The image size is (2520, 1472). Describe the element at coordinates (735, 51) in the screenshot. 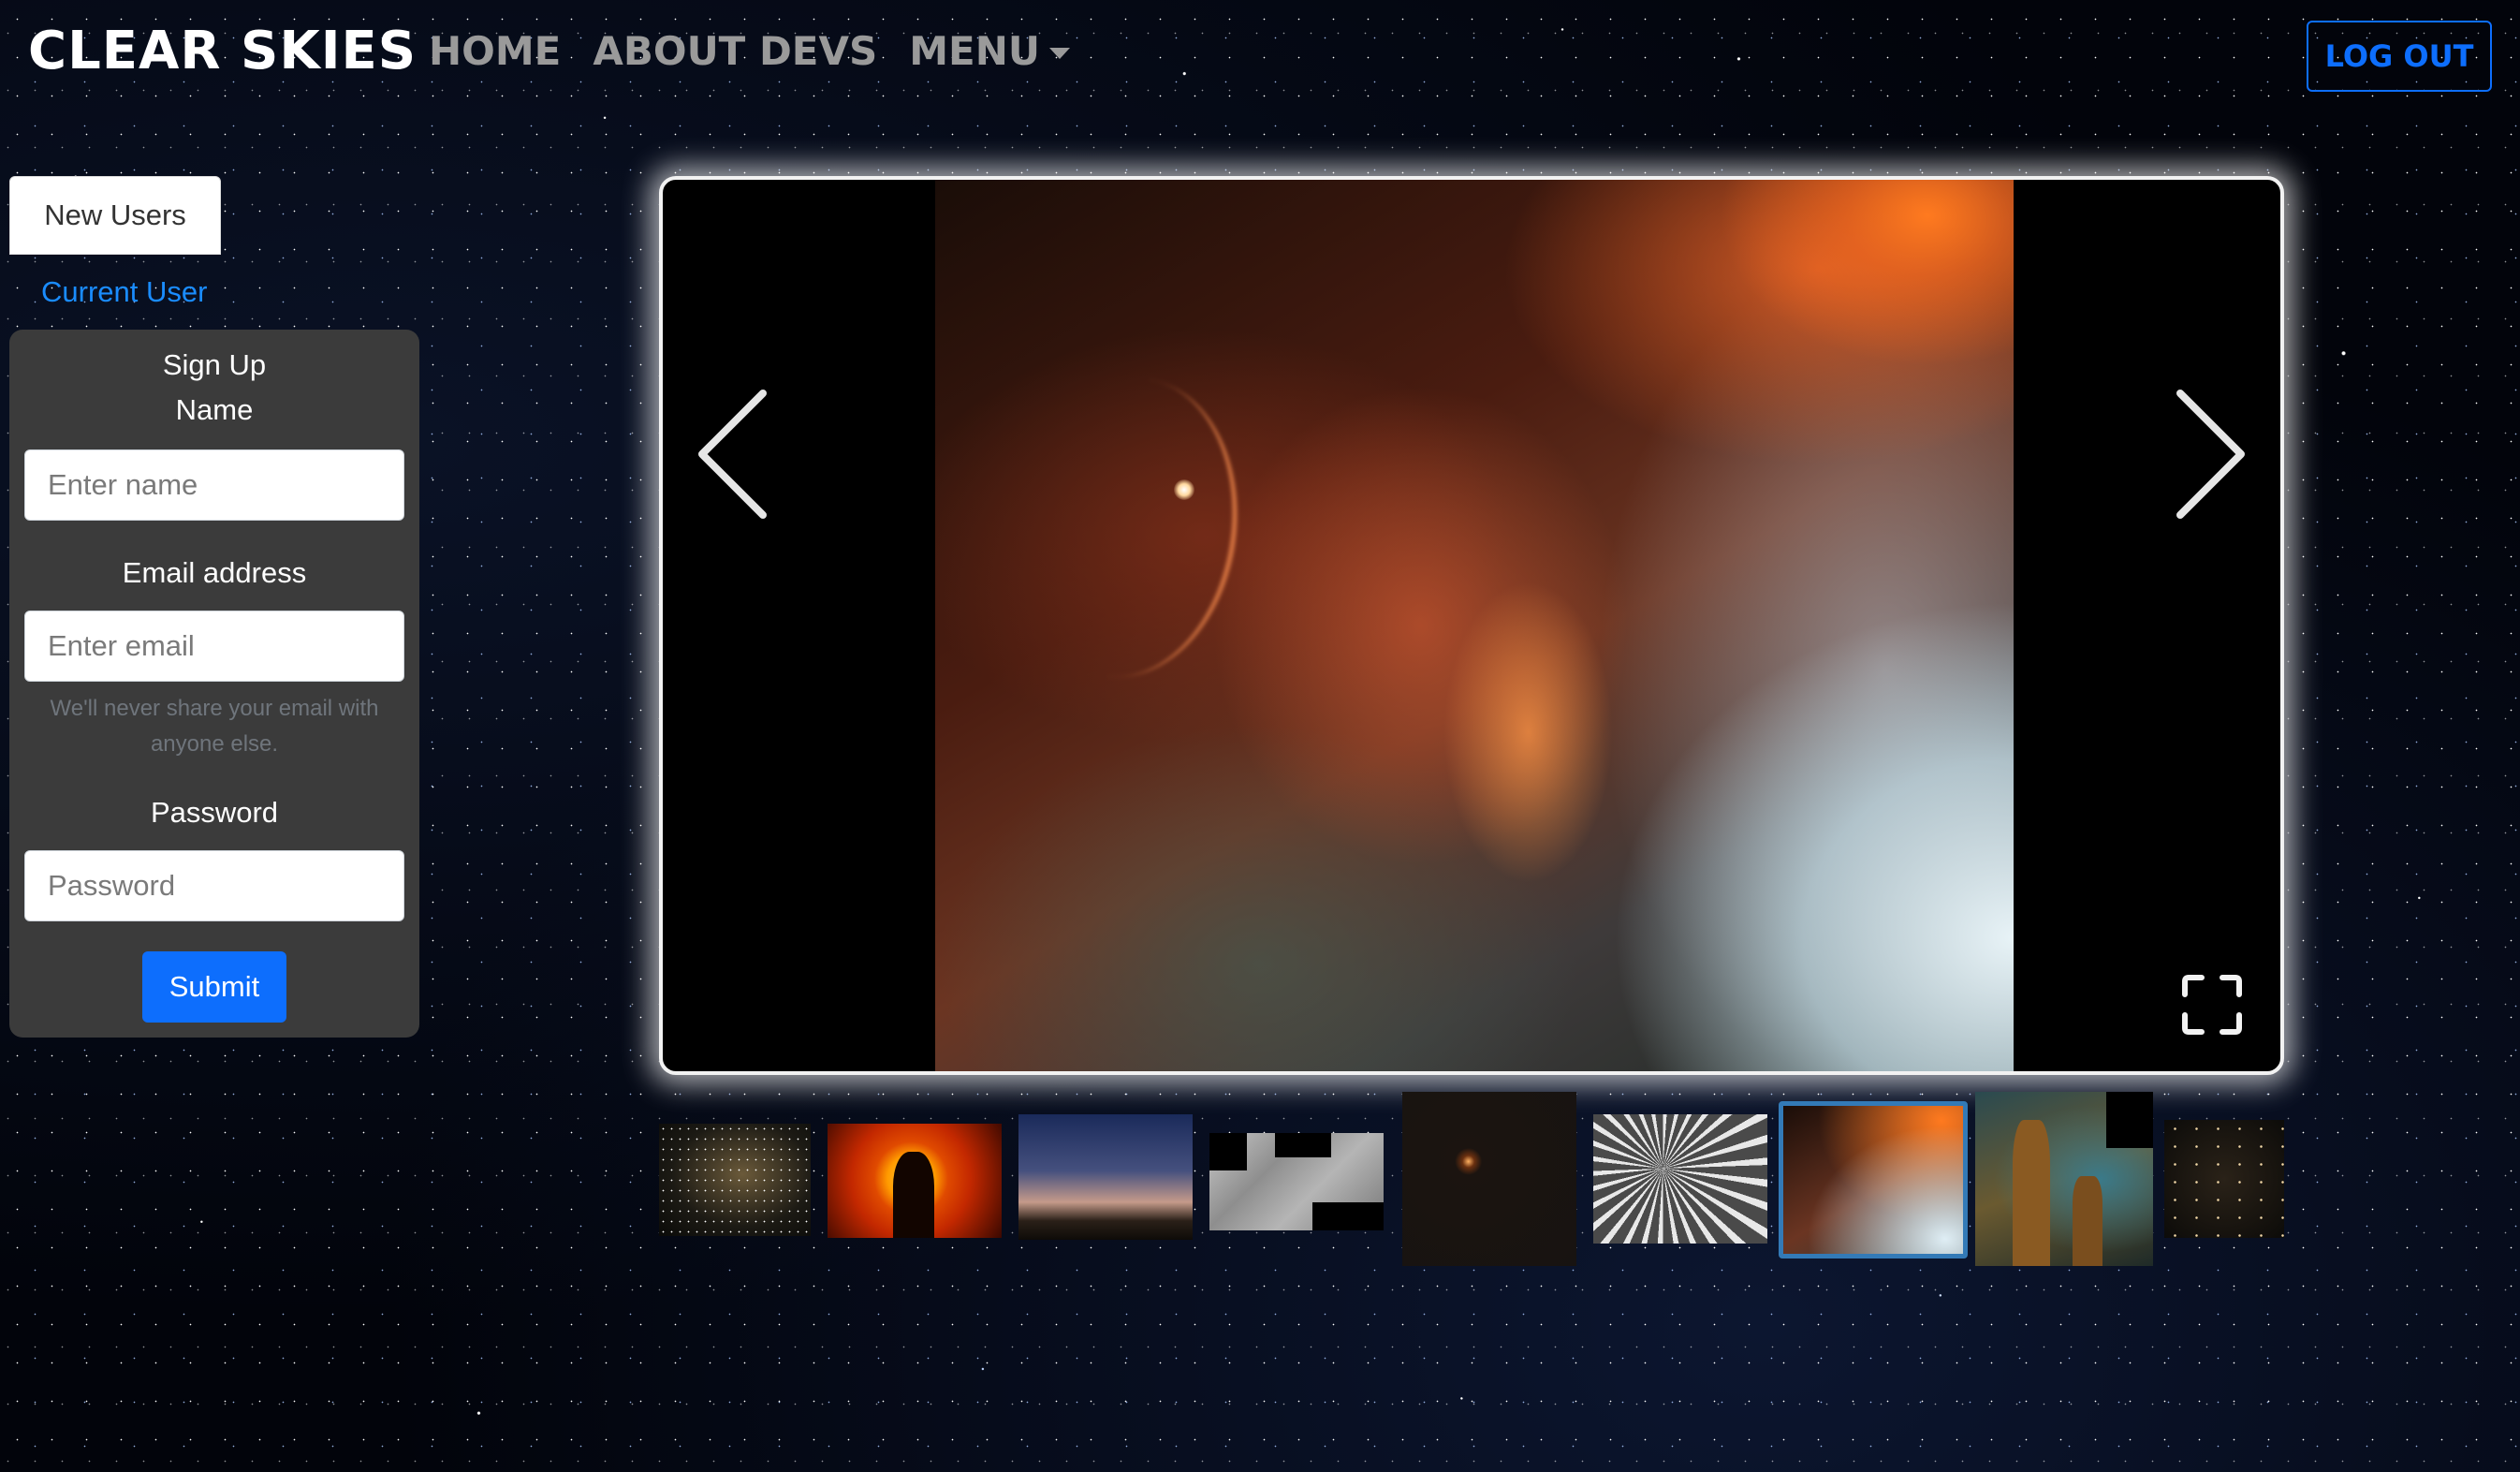

I see `nav-about-devs-link: ABOUT DEVS` at that location.